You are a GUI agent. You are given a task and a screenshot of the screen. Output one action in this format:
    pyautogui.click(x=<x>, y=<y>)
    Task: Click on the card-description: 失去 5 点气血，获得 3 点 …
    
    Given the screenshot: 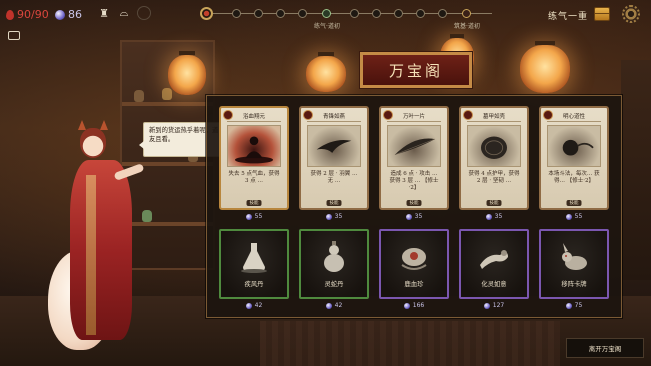 What is the action you would take?
    pyautogui.click(x=254, y=177)
    